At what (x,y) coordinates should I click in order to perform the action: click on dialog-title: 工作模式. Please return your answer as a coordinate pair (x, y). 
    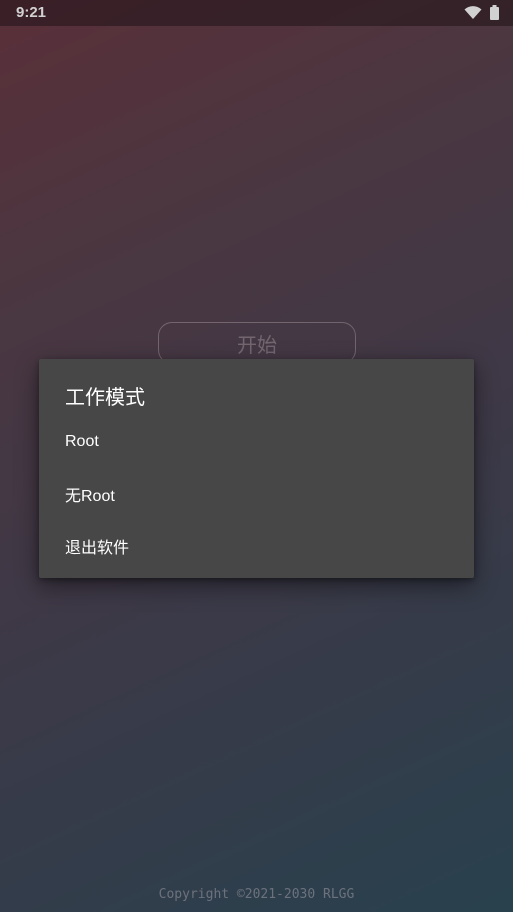
    Looking at the image, I should click on (105, 397).